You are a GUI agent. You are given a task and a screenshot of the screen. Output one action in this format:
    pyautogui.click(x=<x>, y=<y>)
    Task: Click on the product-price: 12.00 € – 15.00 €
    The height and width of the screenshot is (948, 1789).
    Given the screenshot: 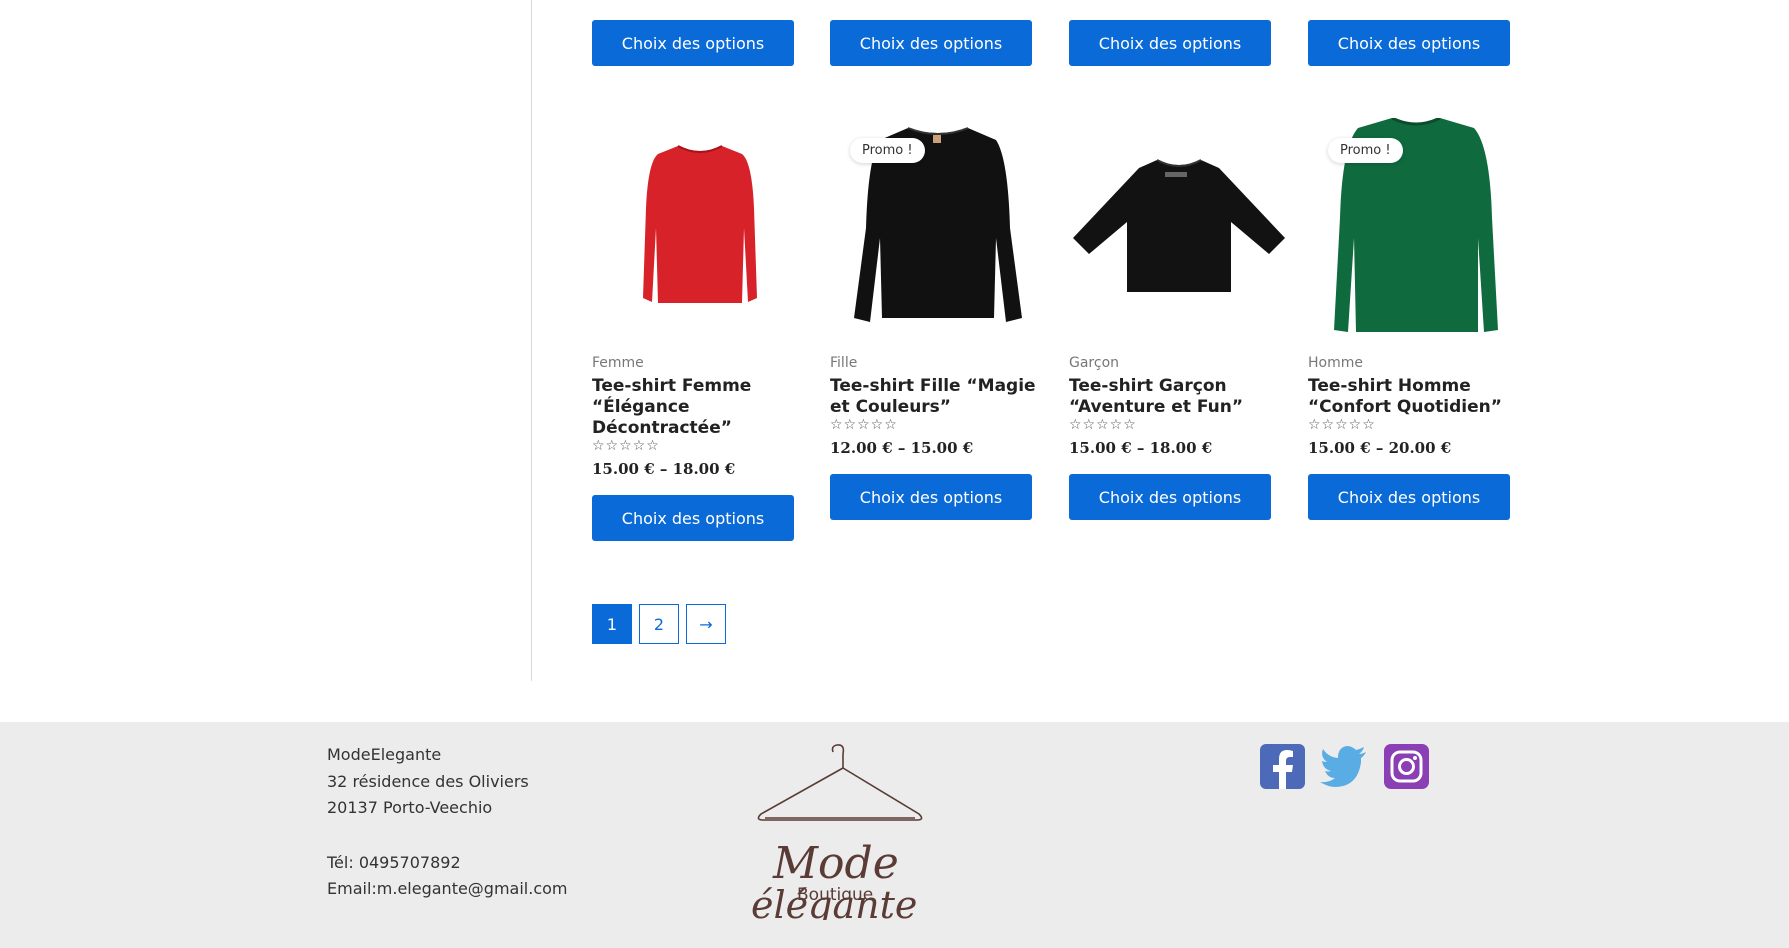 What is the action you would take?
    pyautogui.click(x=902, y=448)
    